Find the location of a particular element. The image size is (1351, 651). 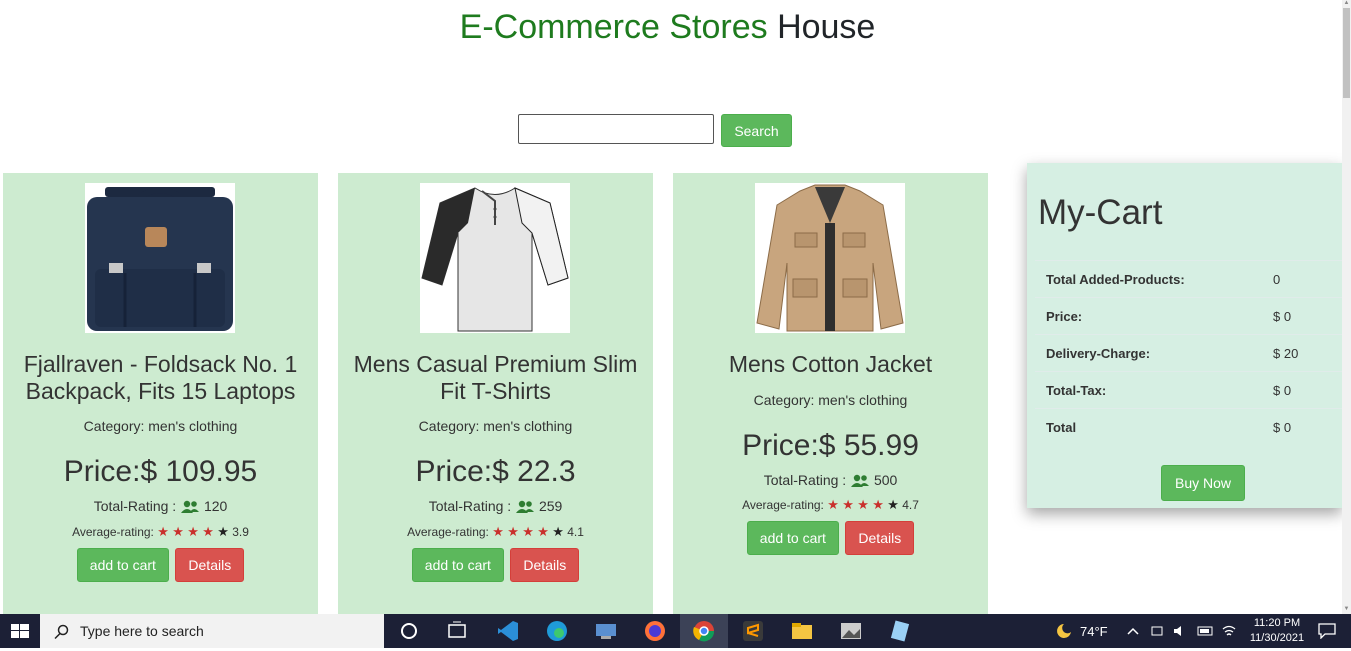

wifi-icon is located at coordinates (1229, 631).